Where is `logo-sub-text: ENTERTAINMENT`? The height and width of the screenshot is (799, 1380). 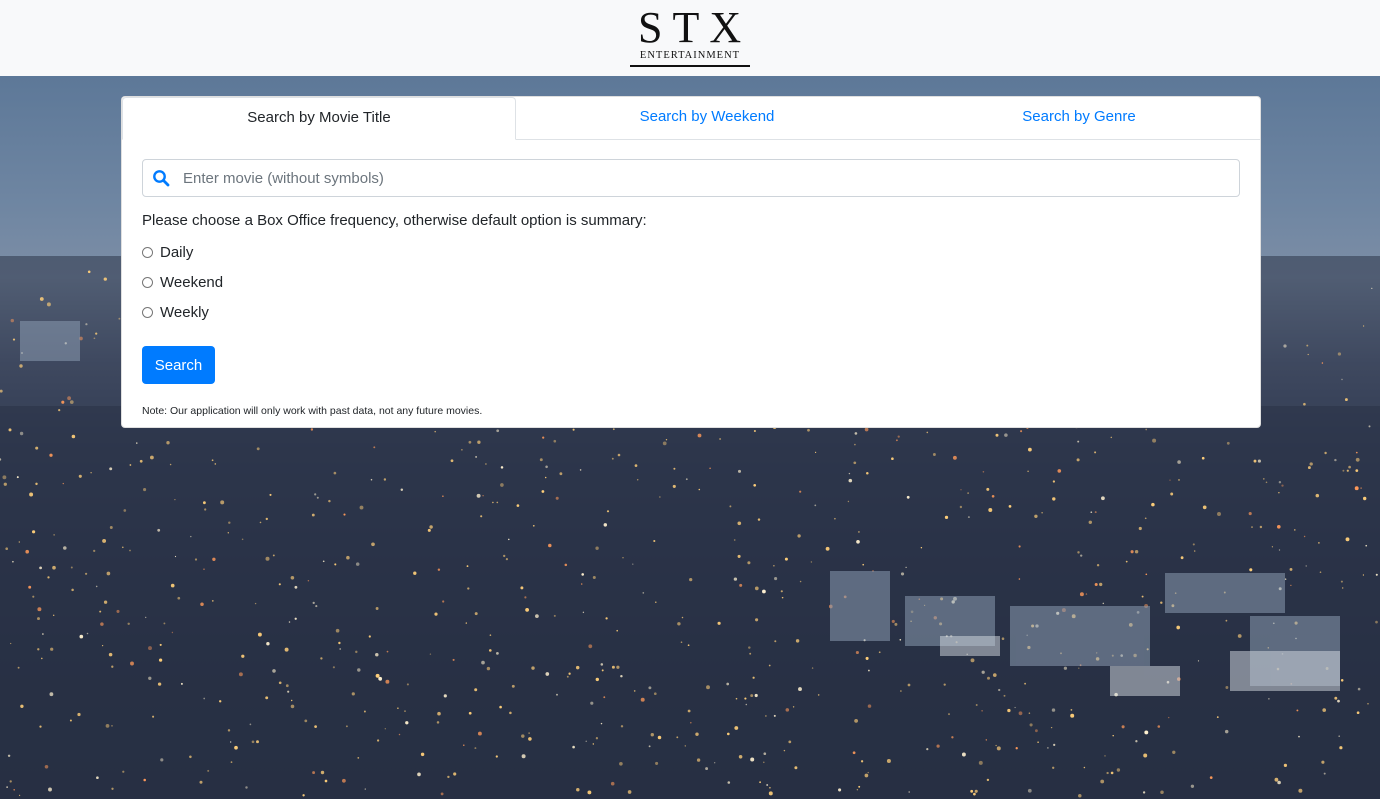 logo-sub-text: ENTERTAINMENT is located at coordinates (690, 58).